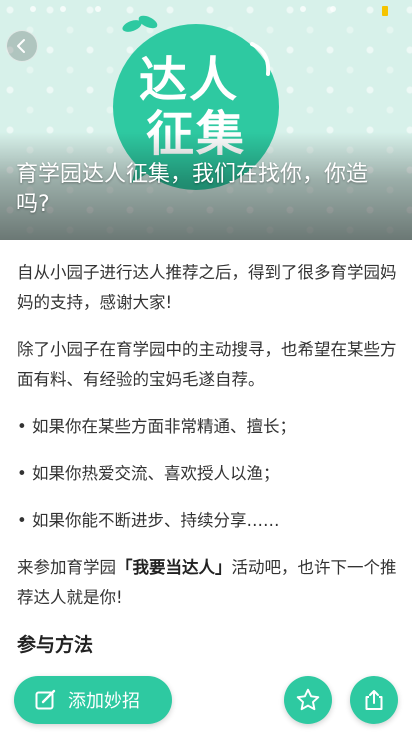  Describe the element at coordinates (156, 426) in the screenshot. I see `article-bullet: • 如果你在某些方面非常精通、擅长；` at that location.